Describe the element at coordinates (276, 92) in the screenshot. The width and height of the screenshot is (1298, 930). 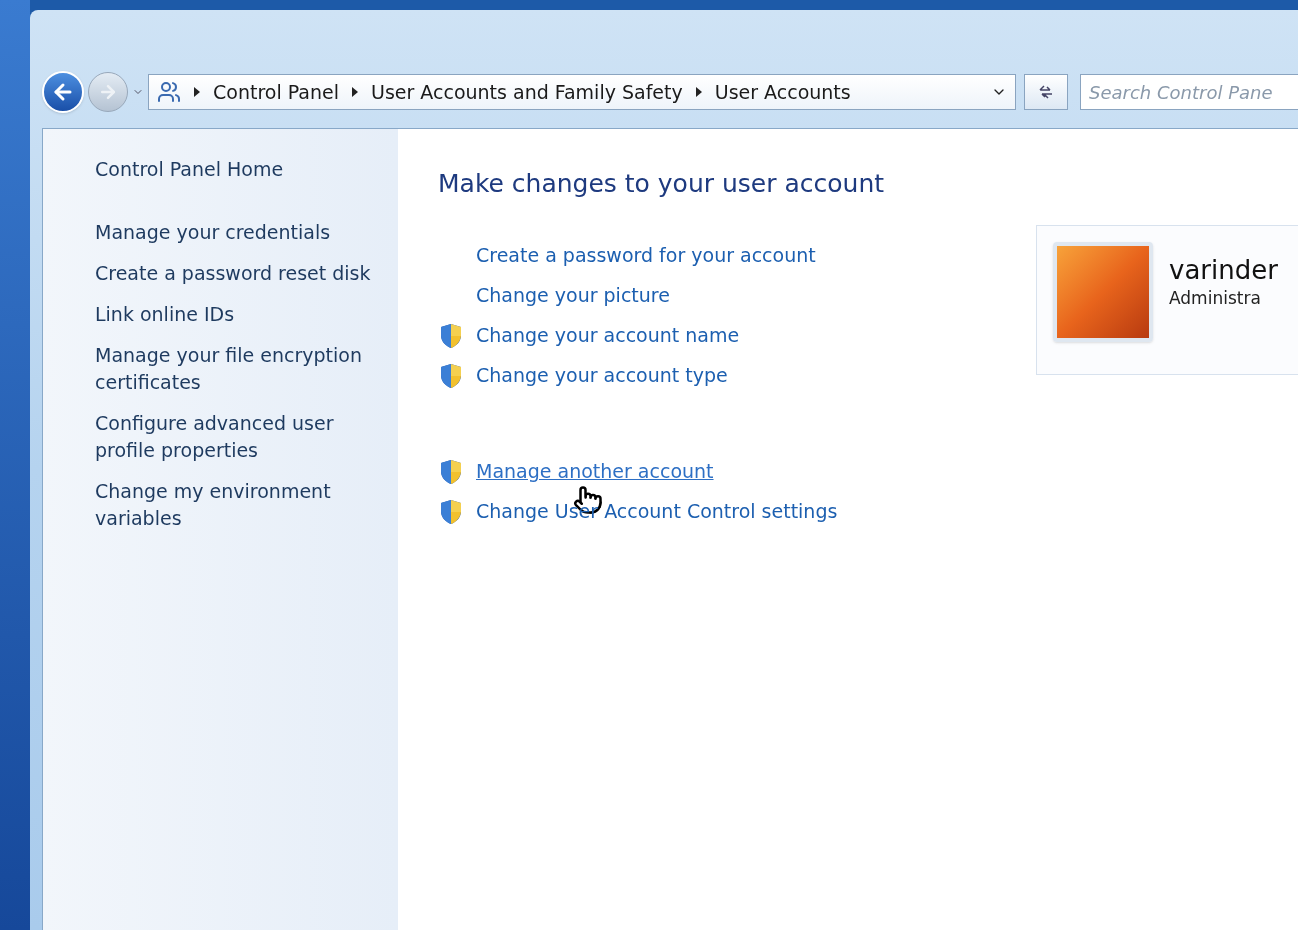
I see `breadcrumb-item: Control Panel` at that location.